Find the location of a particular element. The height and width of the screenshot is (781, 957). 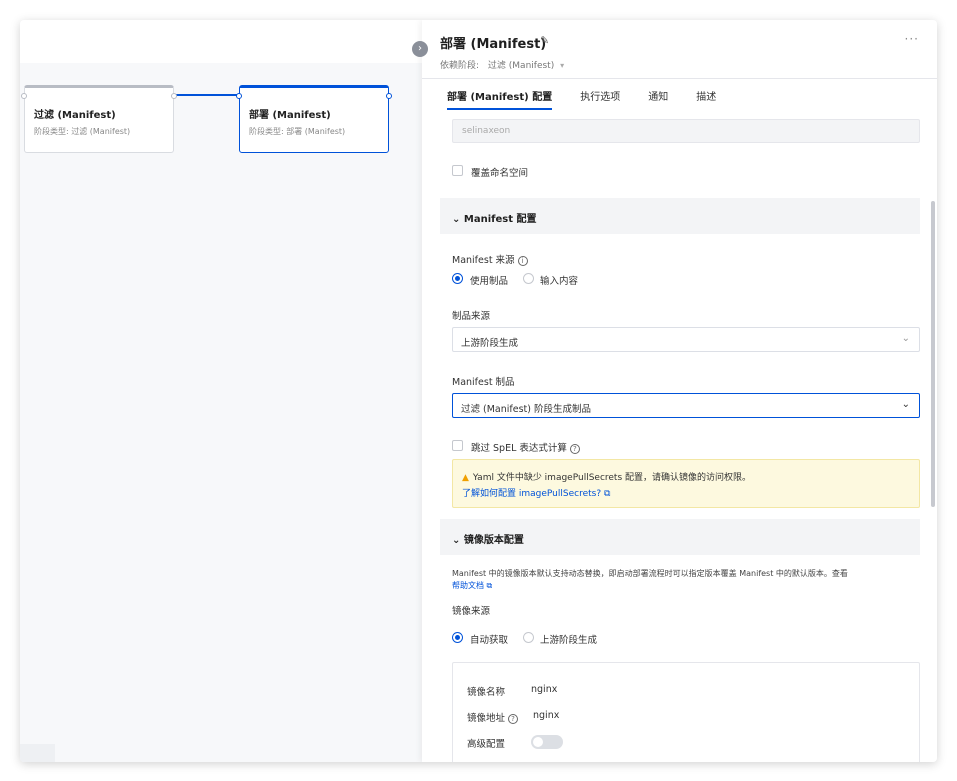

divider is located at coordinates (679, 78).